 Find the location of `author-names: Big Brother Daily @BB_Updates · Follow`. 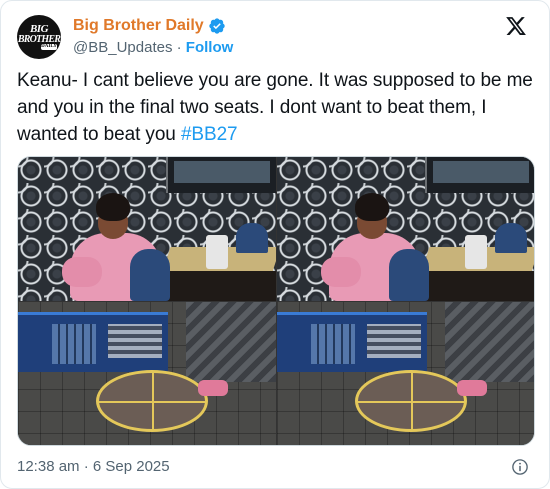

author-names: Big Brother Daily @BB_Updates · Follow is located at coordinates (153, 36).